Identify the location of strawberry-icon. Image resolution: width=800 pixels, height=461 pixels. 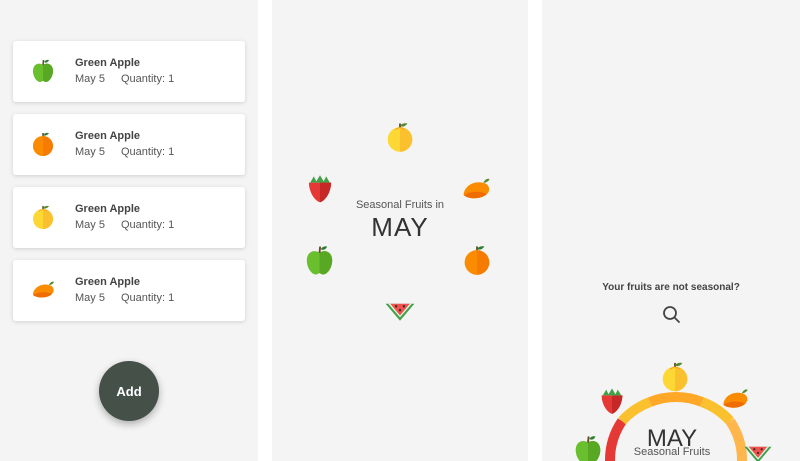
(612, 400).